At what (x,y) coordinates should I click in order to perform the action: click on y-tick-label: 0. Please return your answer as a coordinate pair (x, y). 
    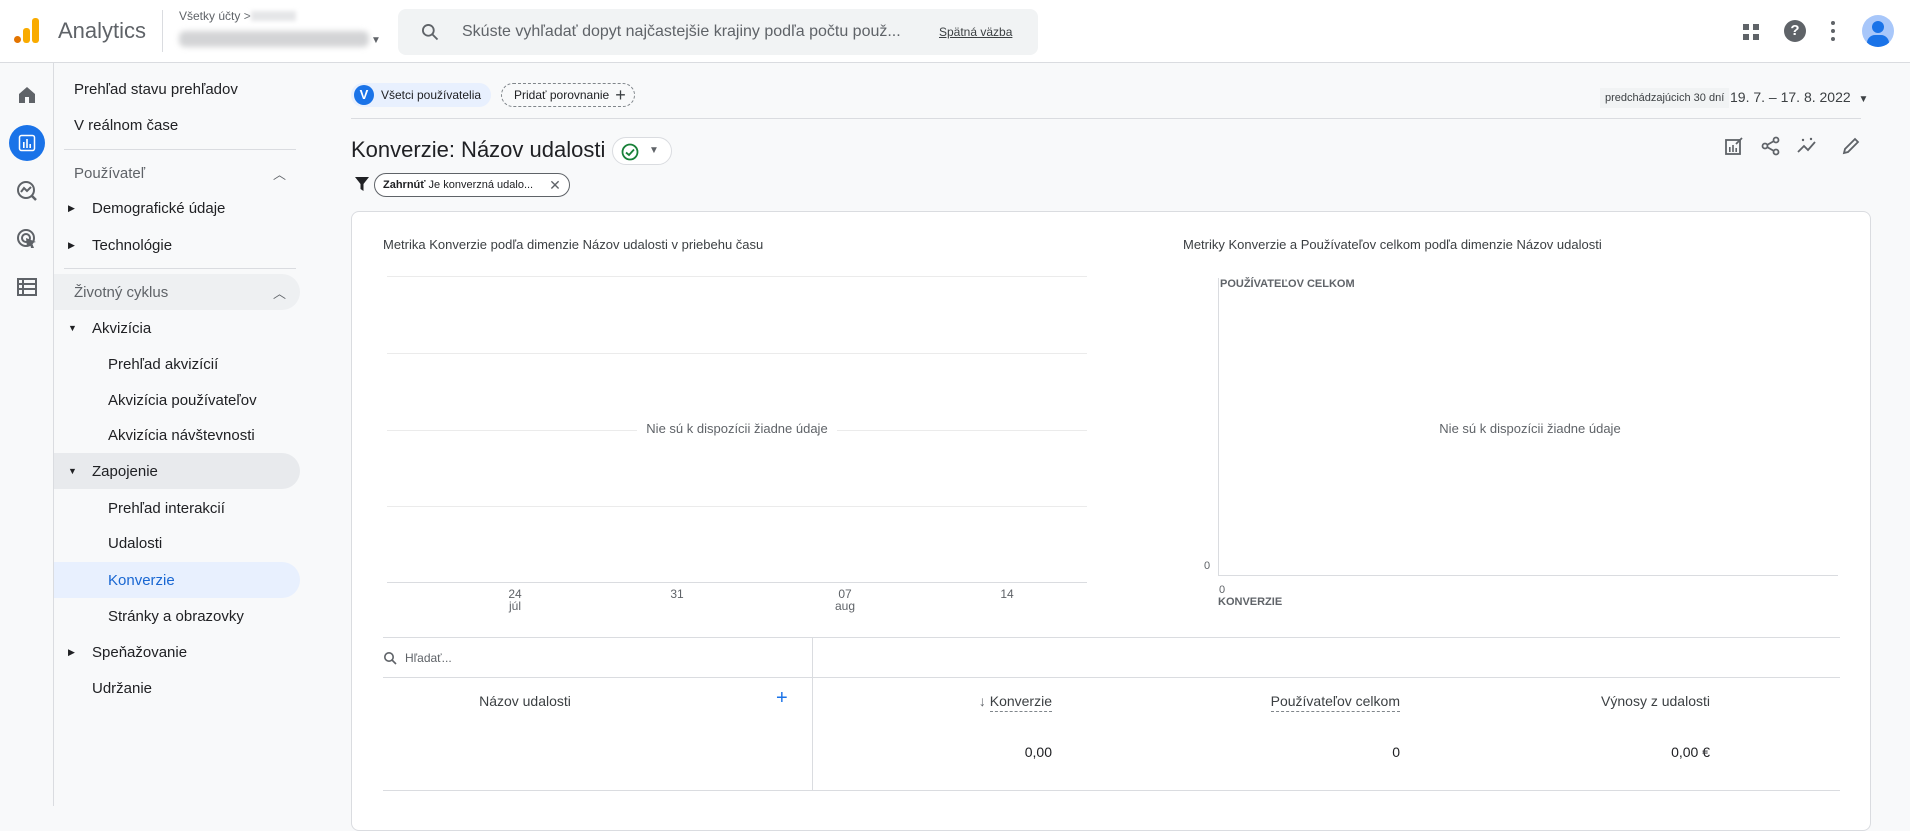
    Looking at the image, I should click on (1207, 566).